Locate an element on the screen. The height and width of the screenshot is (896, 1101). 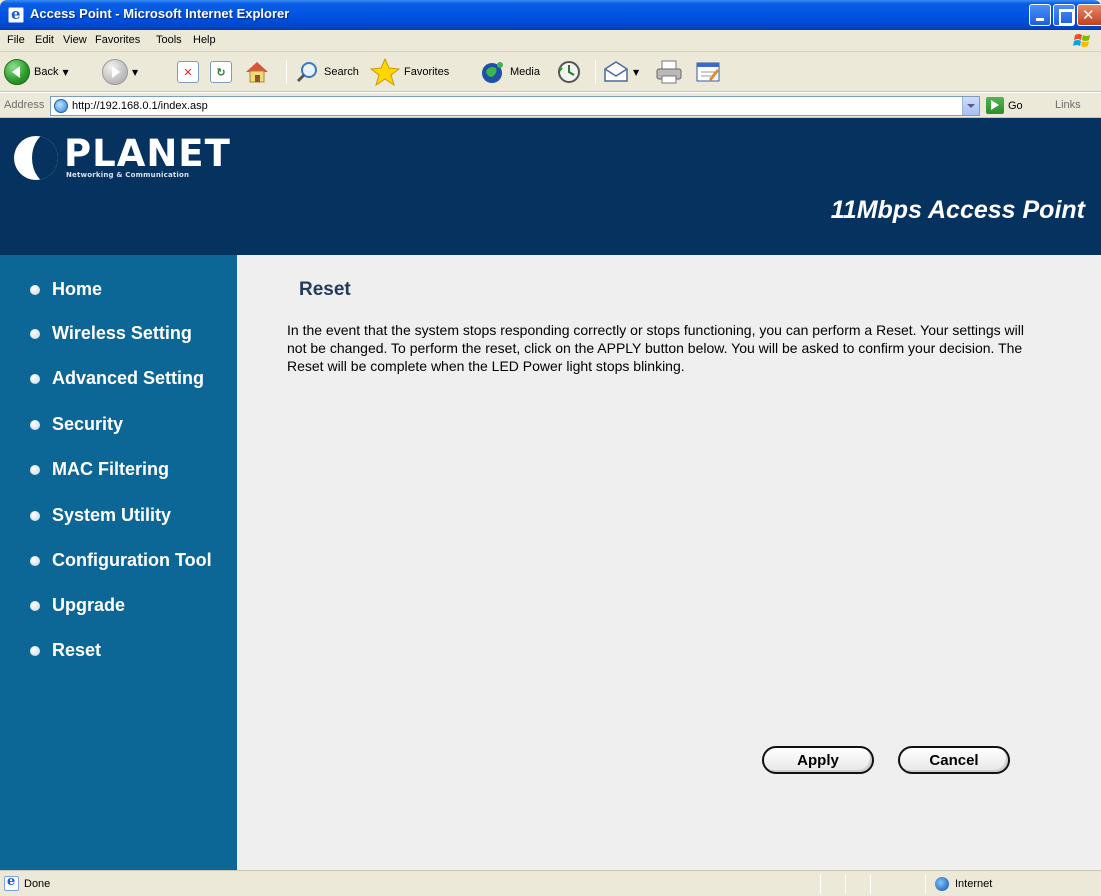
back-dropdown-icon: ▼ is located at coordinates (65, 72).